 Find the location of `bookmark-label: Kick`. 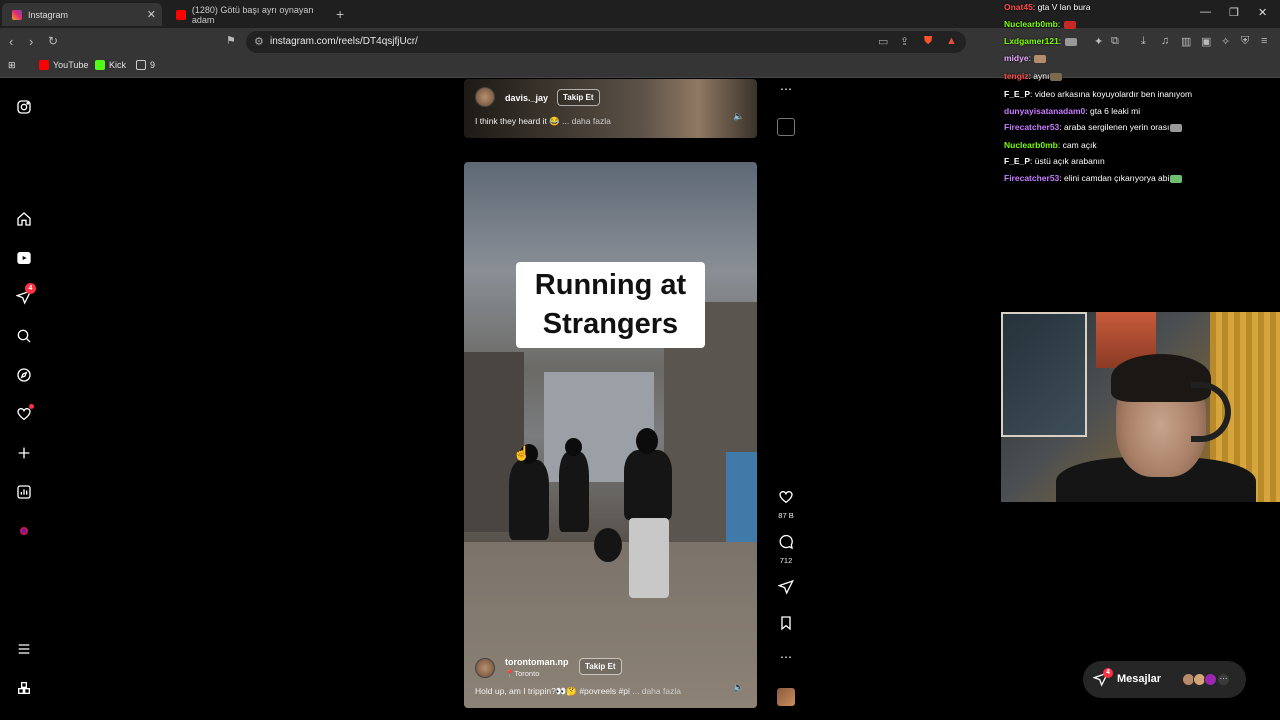

bookmark-label: Kick is located at coordinates (118, 65).